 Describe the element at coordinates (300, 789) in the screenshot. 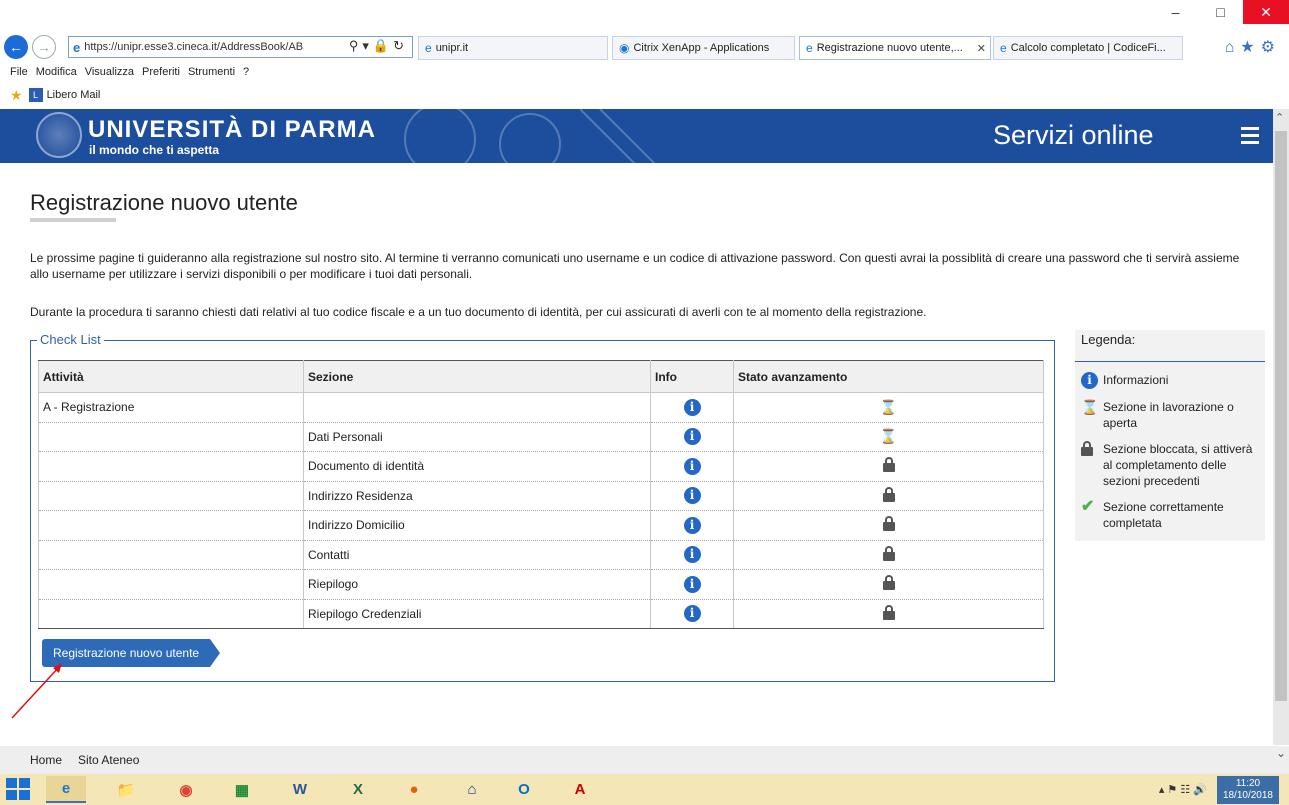

I see `word-icon: W` at that location.